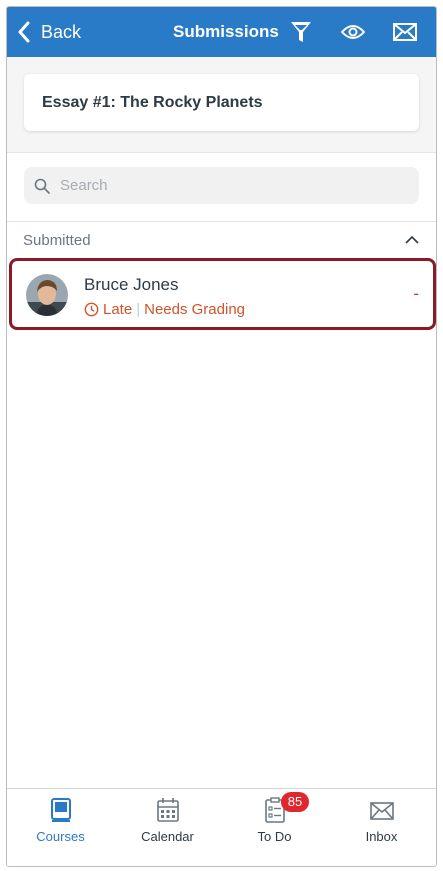  What do you see at coordinates (57, 240) in the screenshot?
I see `section-label: Submitted` at bounding box center [57, 240].